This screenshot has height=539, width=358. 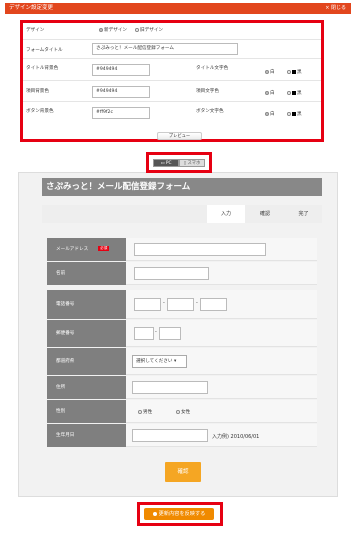 I want to click on design-option-old: 旧デザイン, so click(x=149, y=30).